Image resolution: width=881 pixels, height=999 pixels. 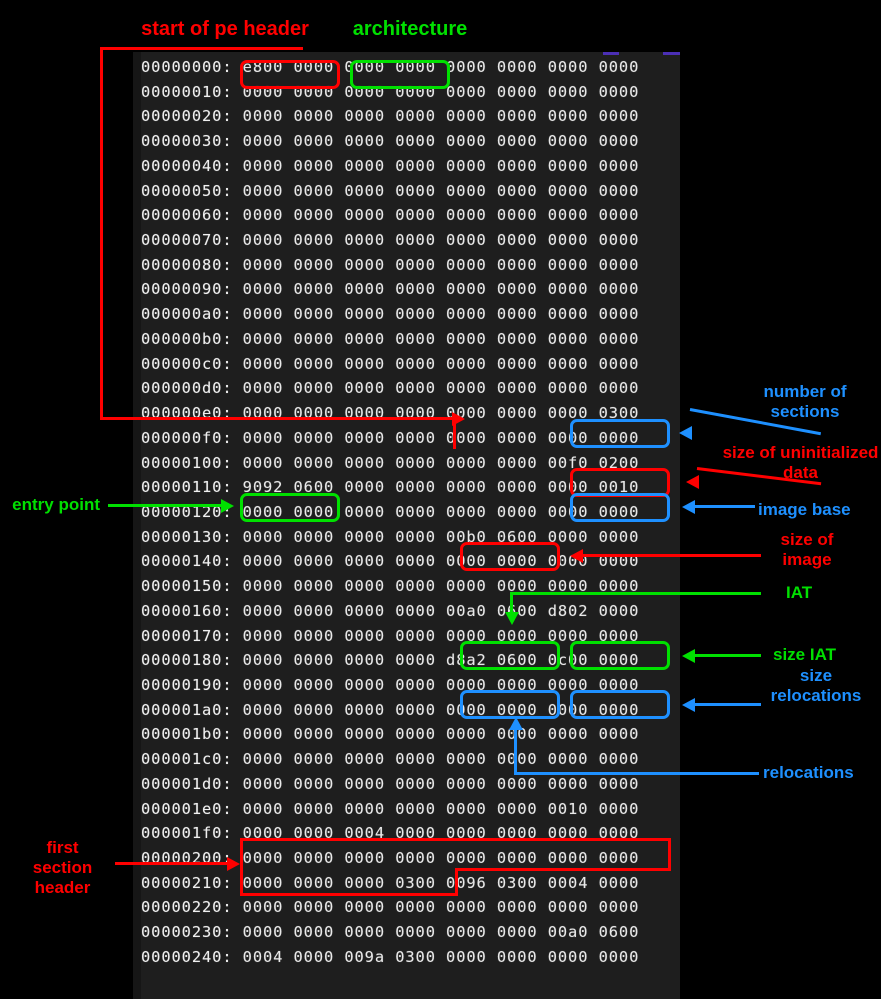 I want to click on leader-relocations-horizontal, so click(x=636, y=773).